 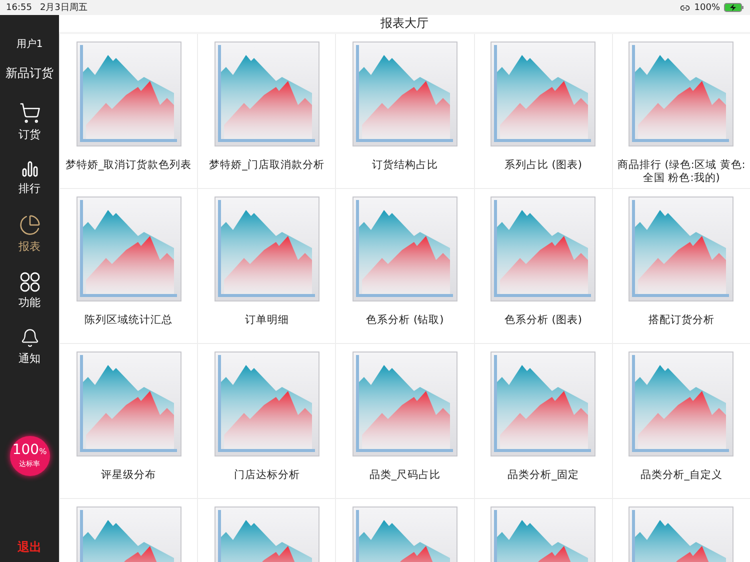 I want to click on logout-button: 退出, so click(x=30, y=547).